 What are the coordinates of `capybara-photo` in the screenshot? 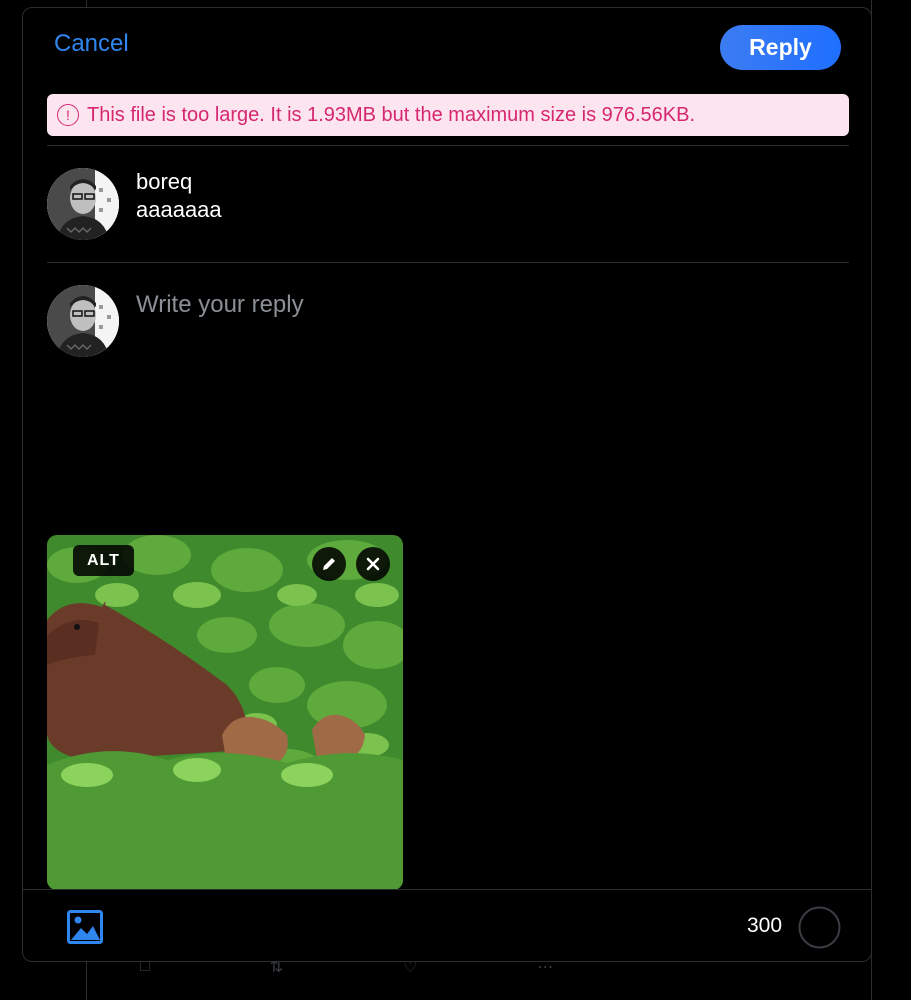 It's located at (225, 712).